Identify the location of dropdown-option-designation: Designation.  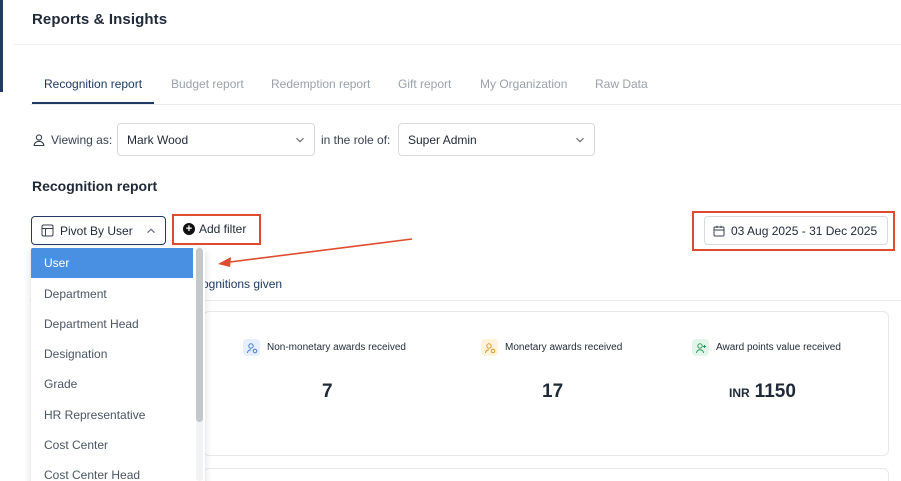
(112, 354).